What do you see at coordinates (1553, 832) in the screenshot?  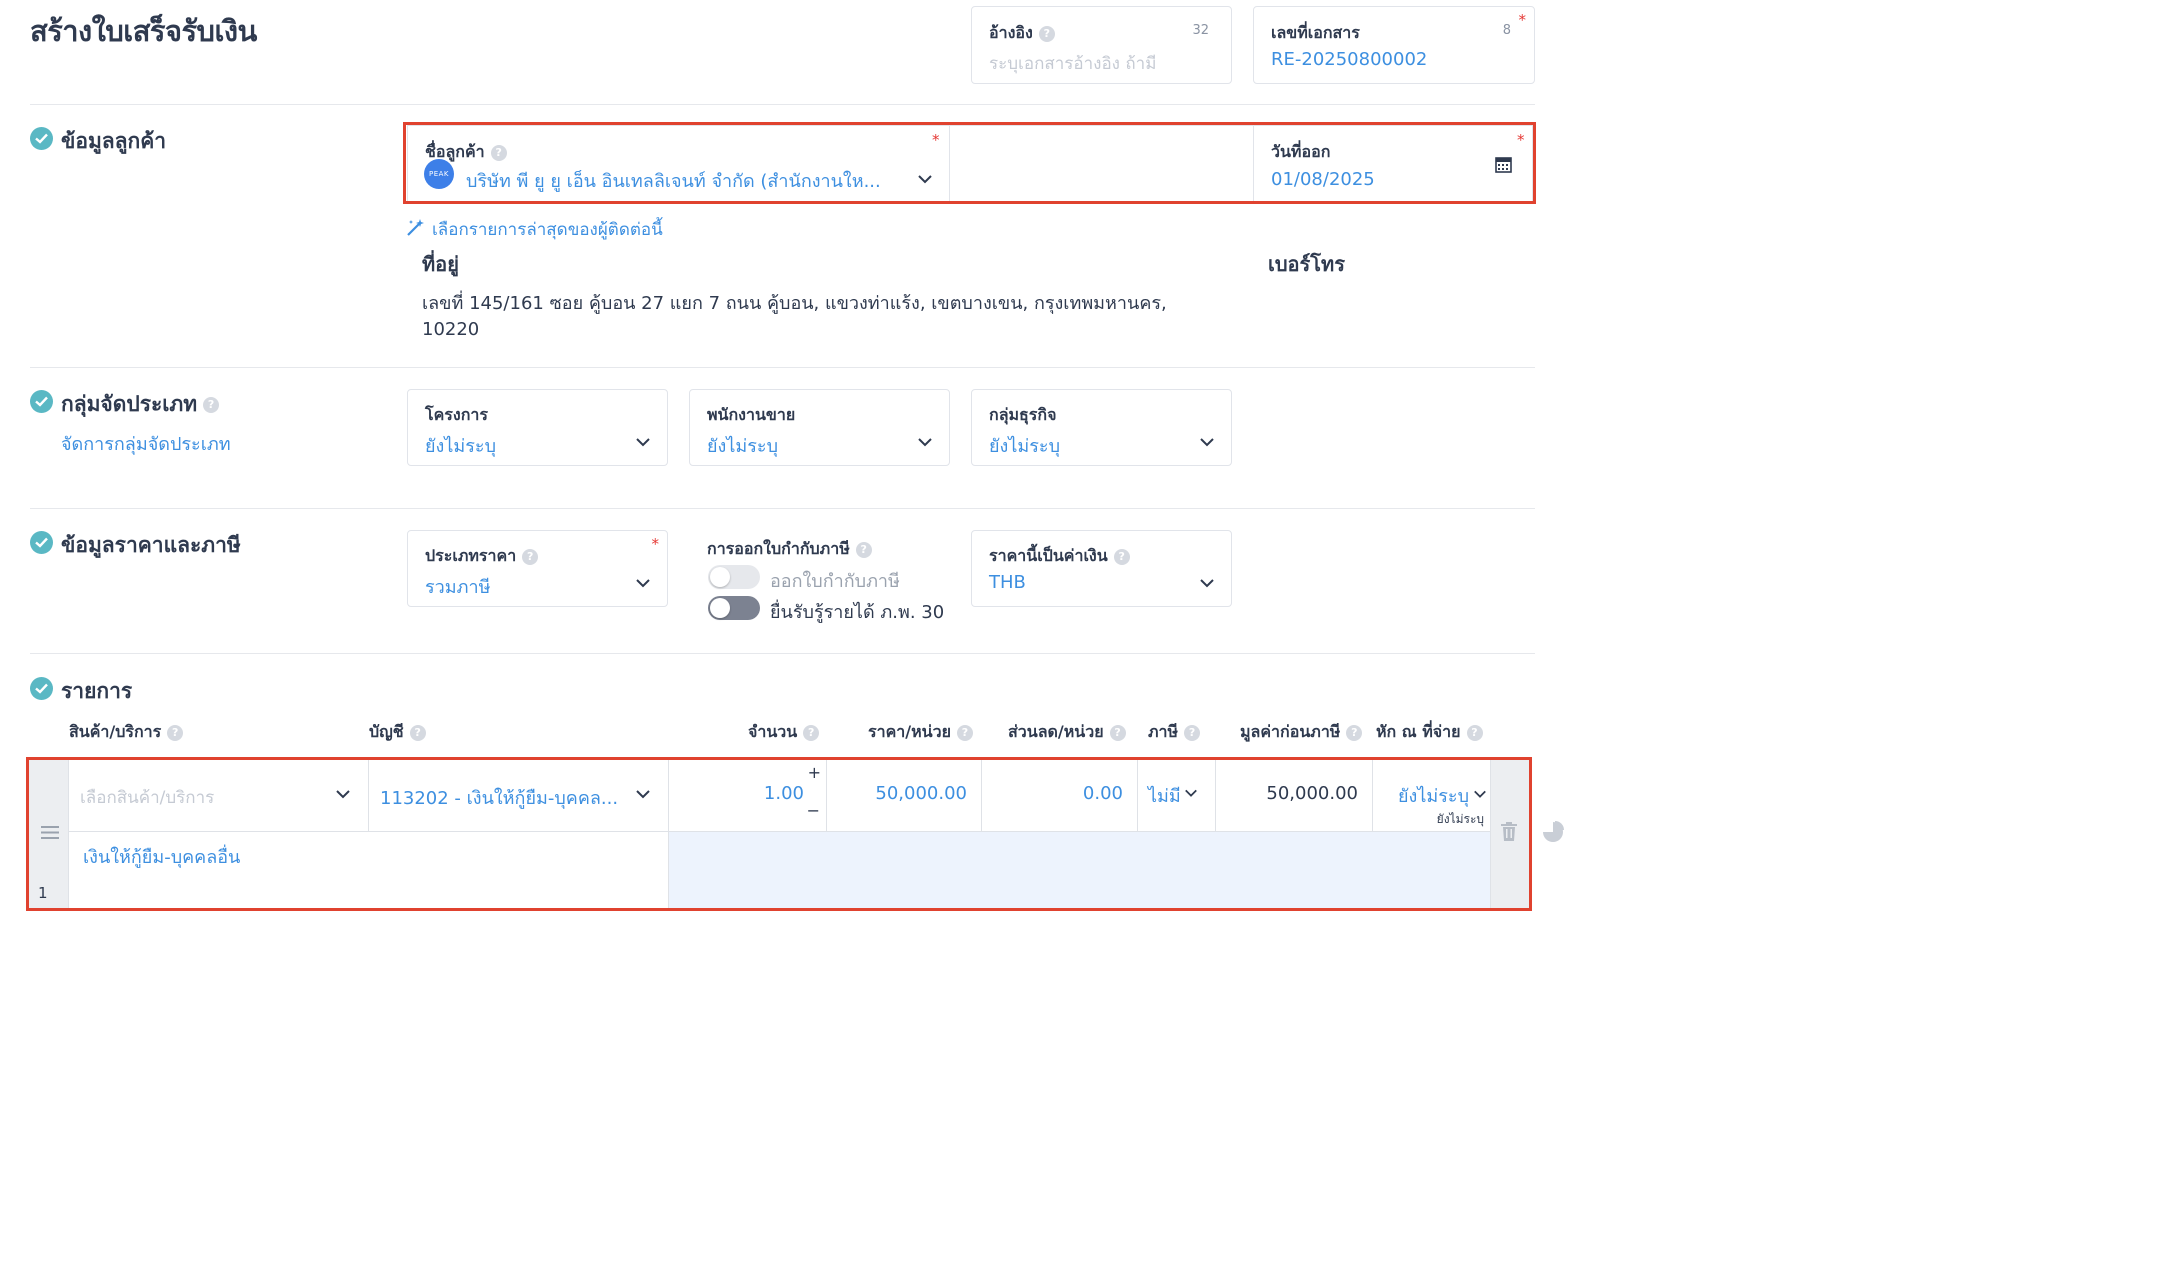 I see `pie-chart-icon` at bounding box center [1553, 832].